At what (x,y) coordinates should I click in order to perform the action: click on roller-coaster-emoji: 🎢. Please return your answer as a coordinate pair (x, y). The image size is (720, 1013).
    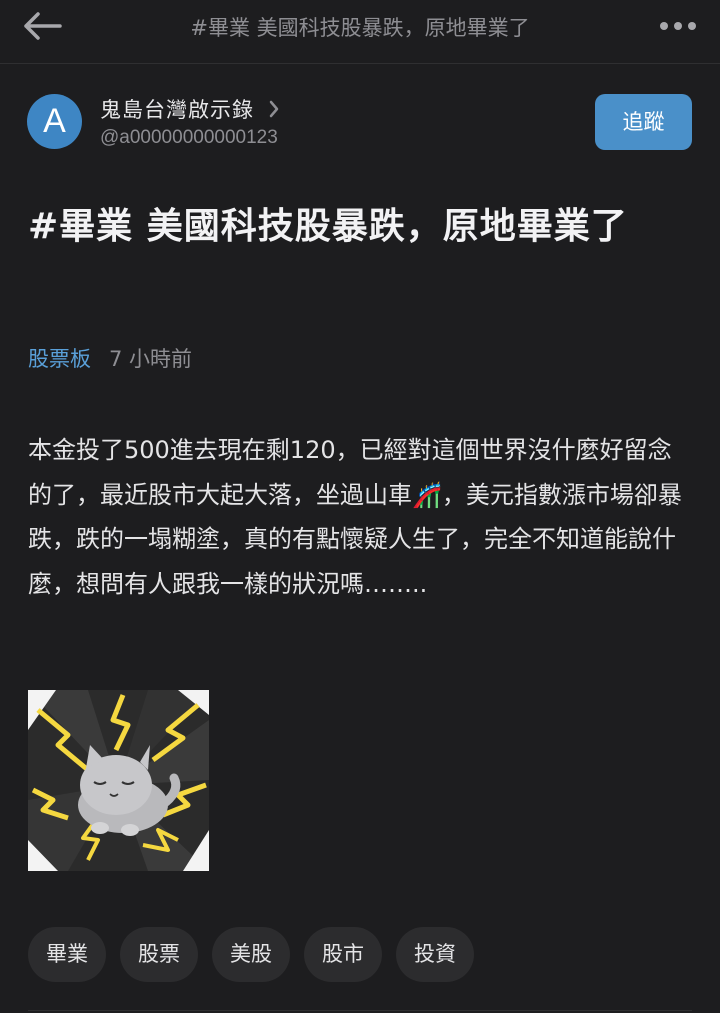
    Looking at the image, I should click on (427, 494).